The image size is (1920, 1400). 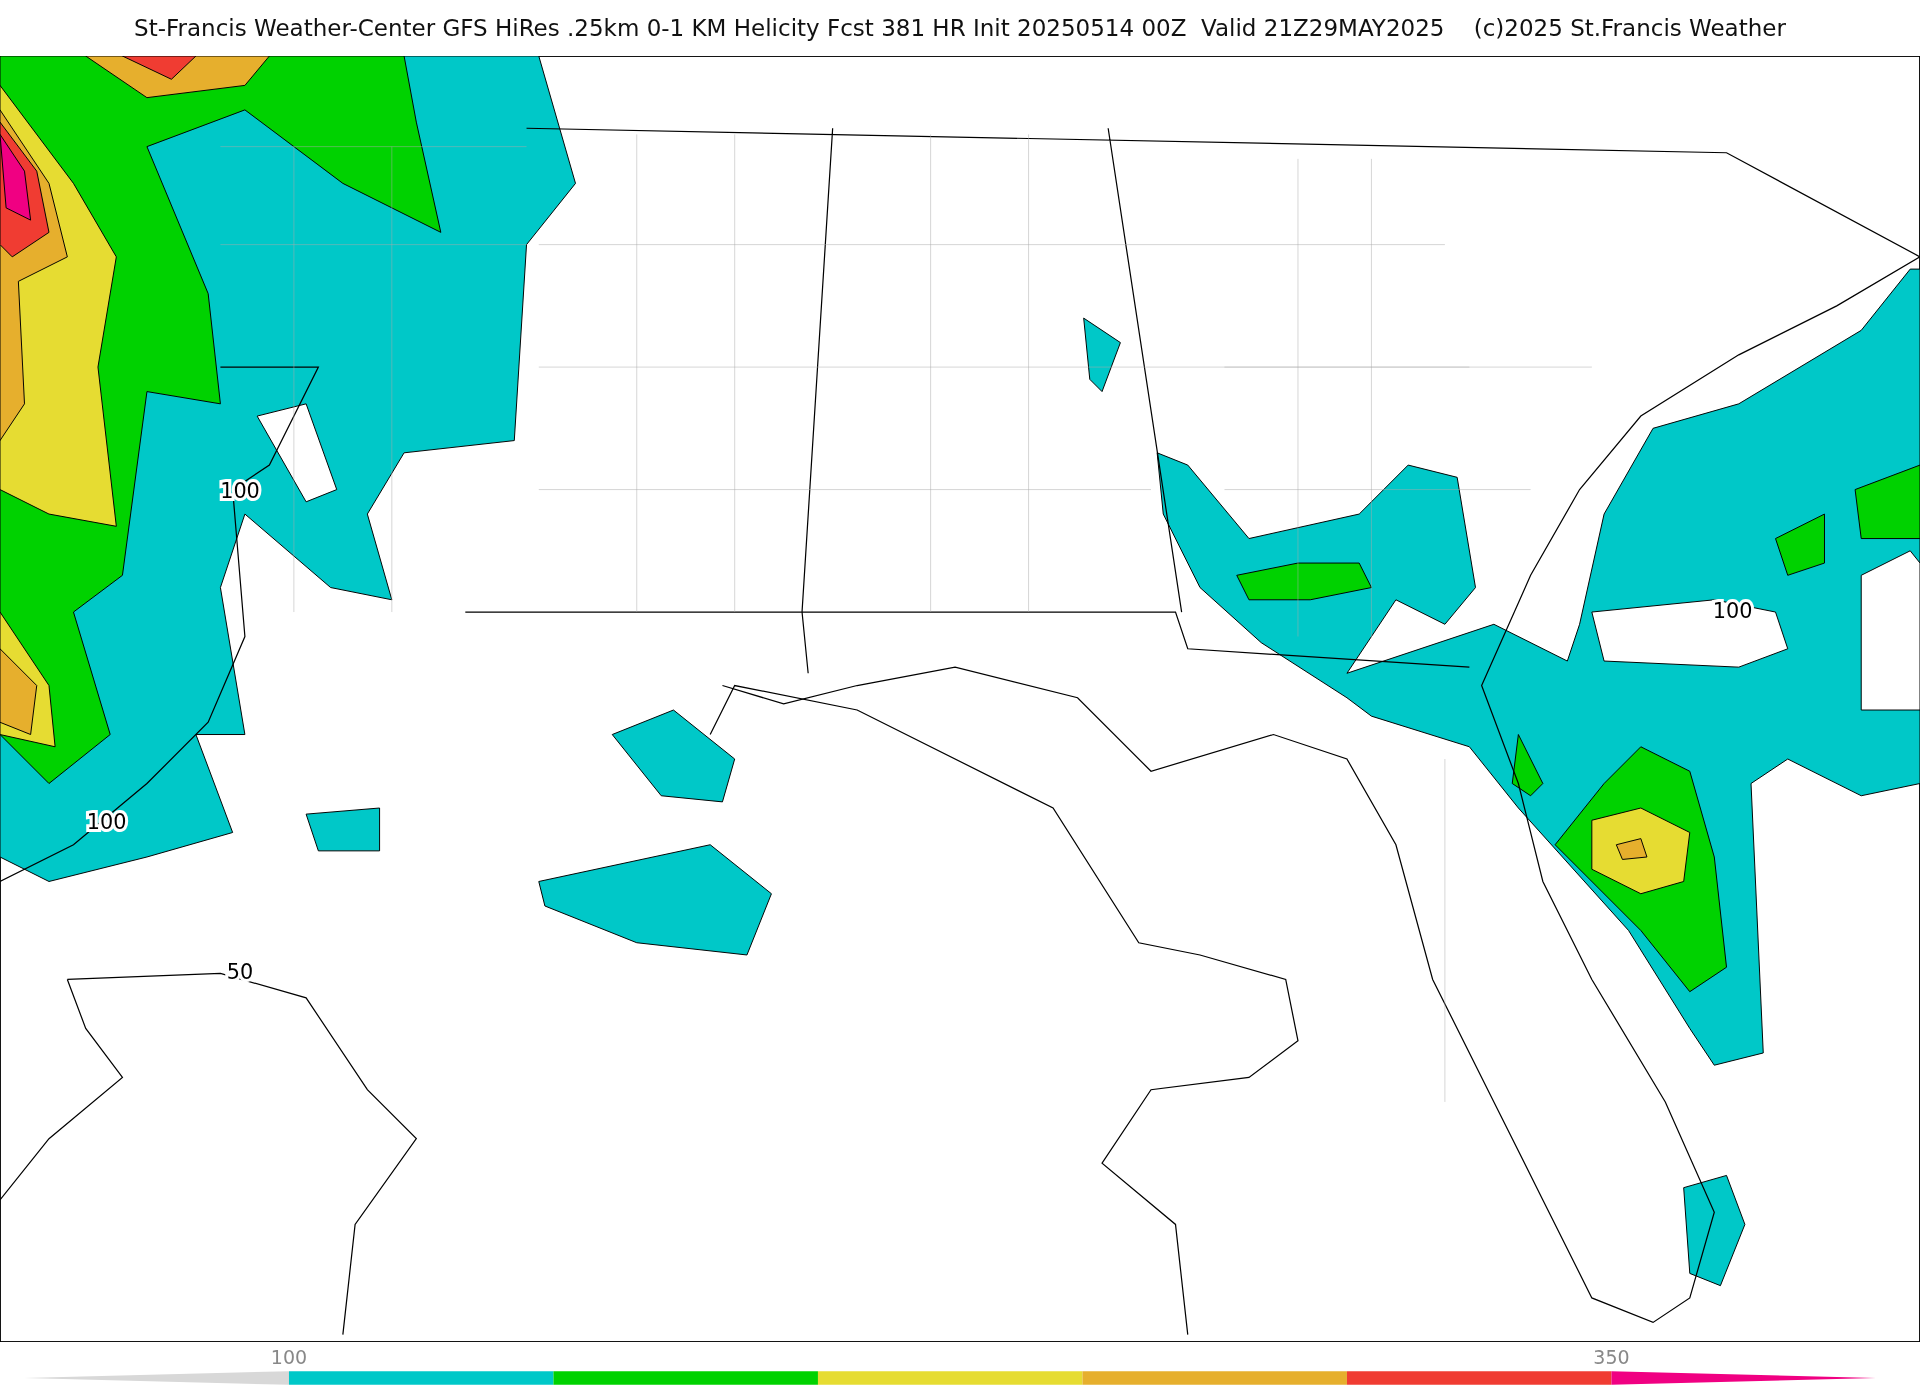 I want to click on contour-label: 50, so click(x=240, y=972).